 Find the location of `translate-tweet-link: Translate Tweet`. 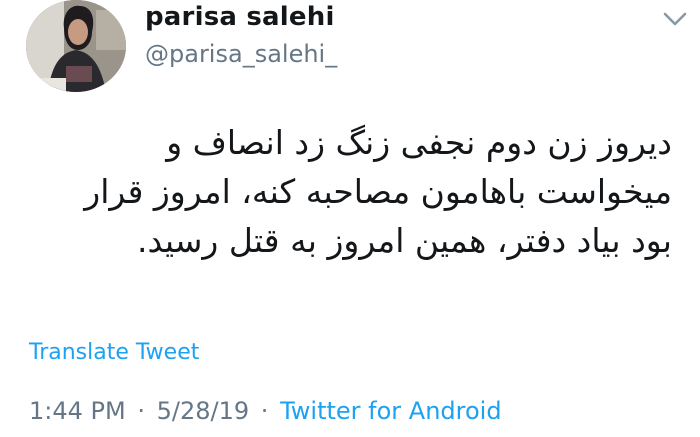

translate-tweet-link: Translate Tweet is located at coordinates (114, 352).